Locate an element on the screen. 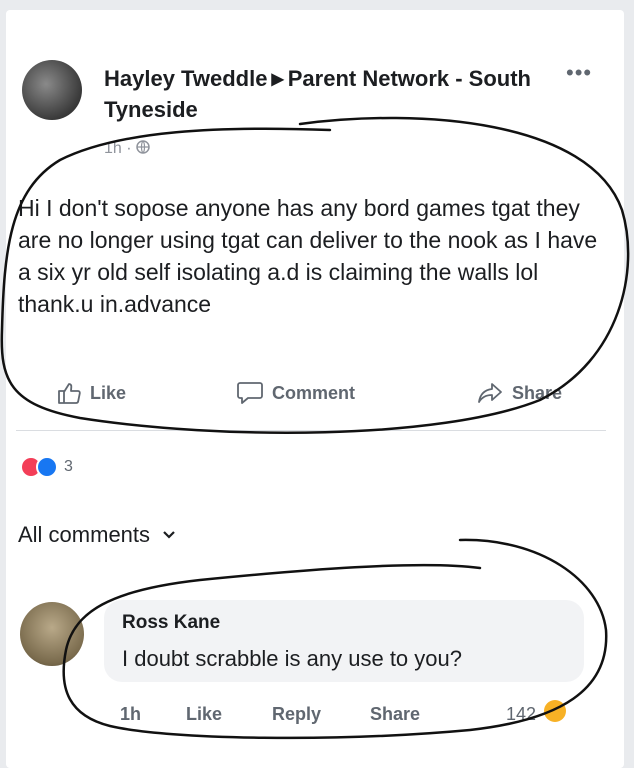 The width and height of the screenshot is (634, 768). like-button: Like is located at coordinates (91, 393).